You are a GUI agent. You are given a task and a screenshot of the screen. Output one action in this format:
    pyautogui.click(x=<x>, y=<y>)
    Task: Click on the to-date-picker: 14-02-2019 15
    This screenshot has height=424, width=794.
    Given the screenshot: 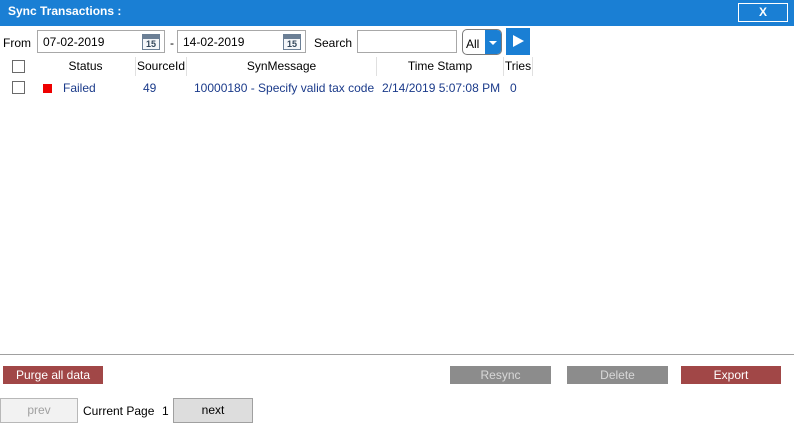 What is the action you would take?
    pyautogui.click(x=241, y=41)
    